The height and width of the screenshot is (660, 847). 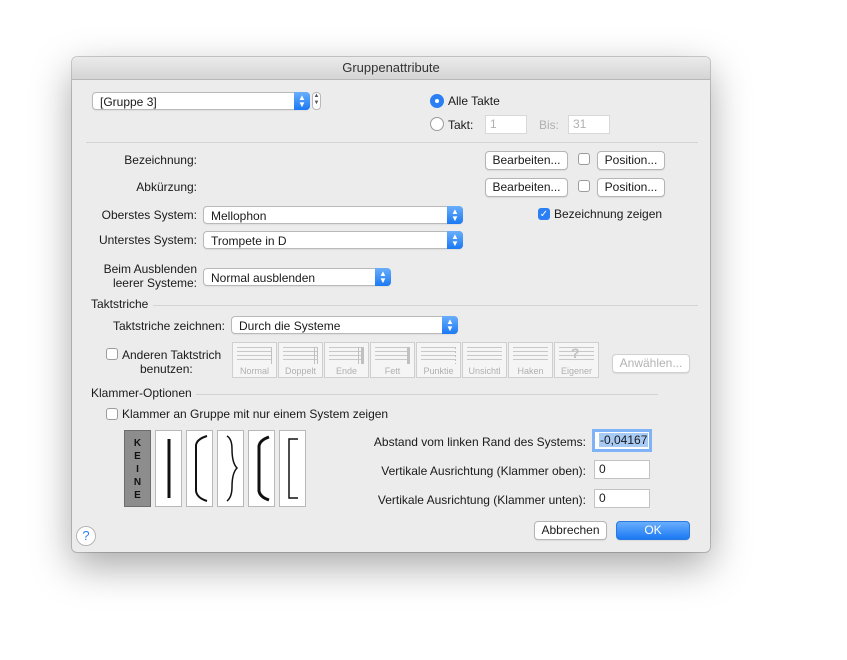 What do you see at coordinates (263, 278) in the screenshot?
I see `hide-empty-value: Normal ausblenden` at bounding box center [263, 278].